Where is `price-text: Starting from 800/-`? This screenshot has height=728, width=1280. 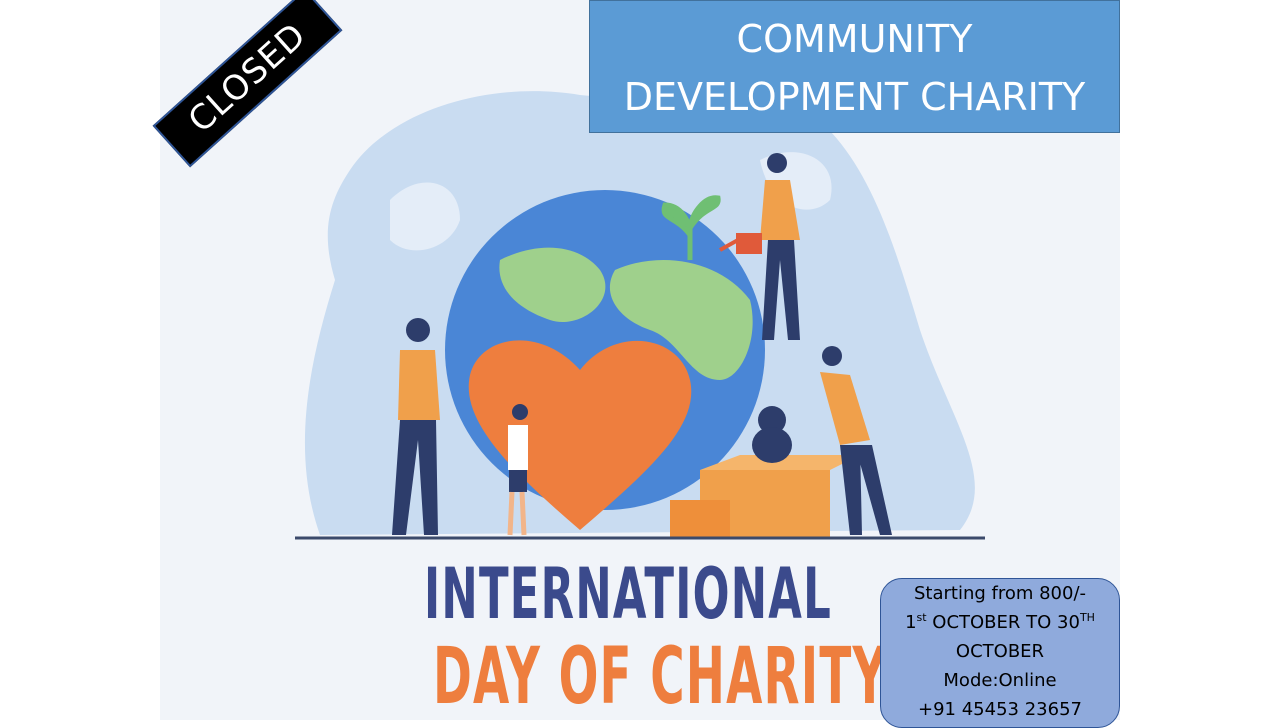
price-text: Starting from 800/- is located at coordinates (1000, 593).